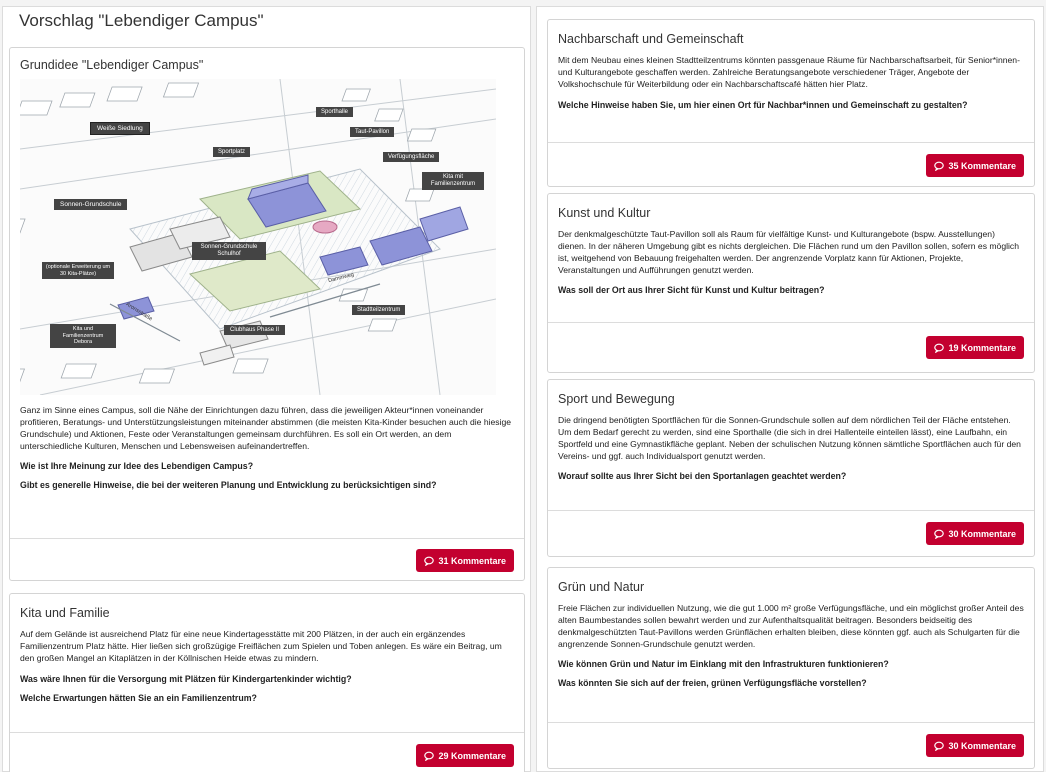  I want to click on map-label: Sporthalle, so click(335, 112).